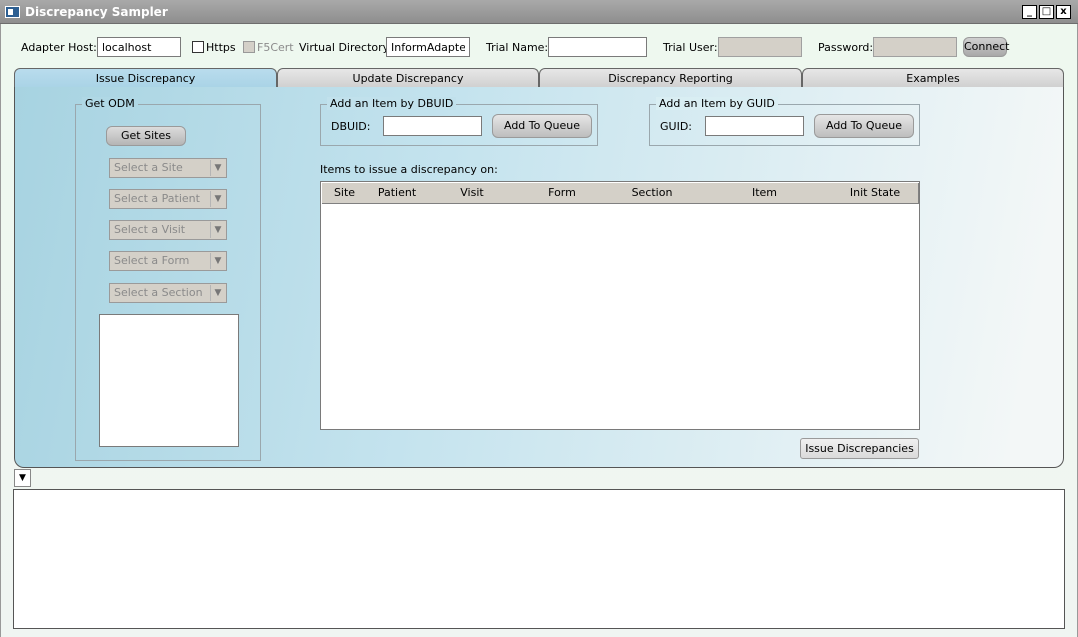 The image size is (1078, 637). What do you see at coordinates (96, 12) in the screenshot?
I see `window-title: Discrepancy Sampler` at bounding box center [96, 12].